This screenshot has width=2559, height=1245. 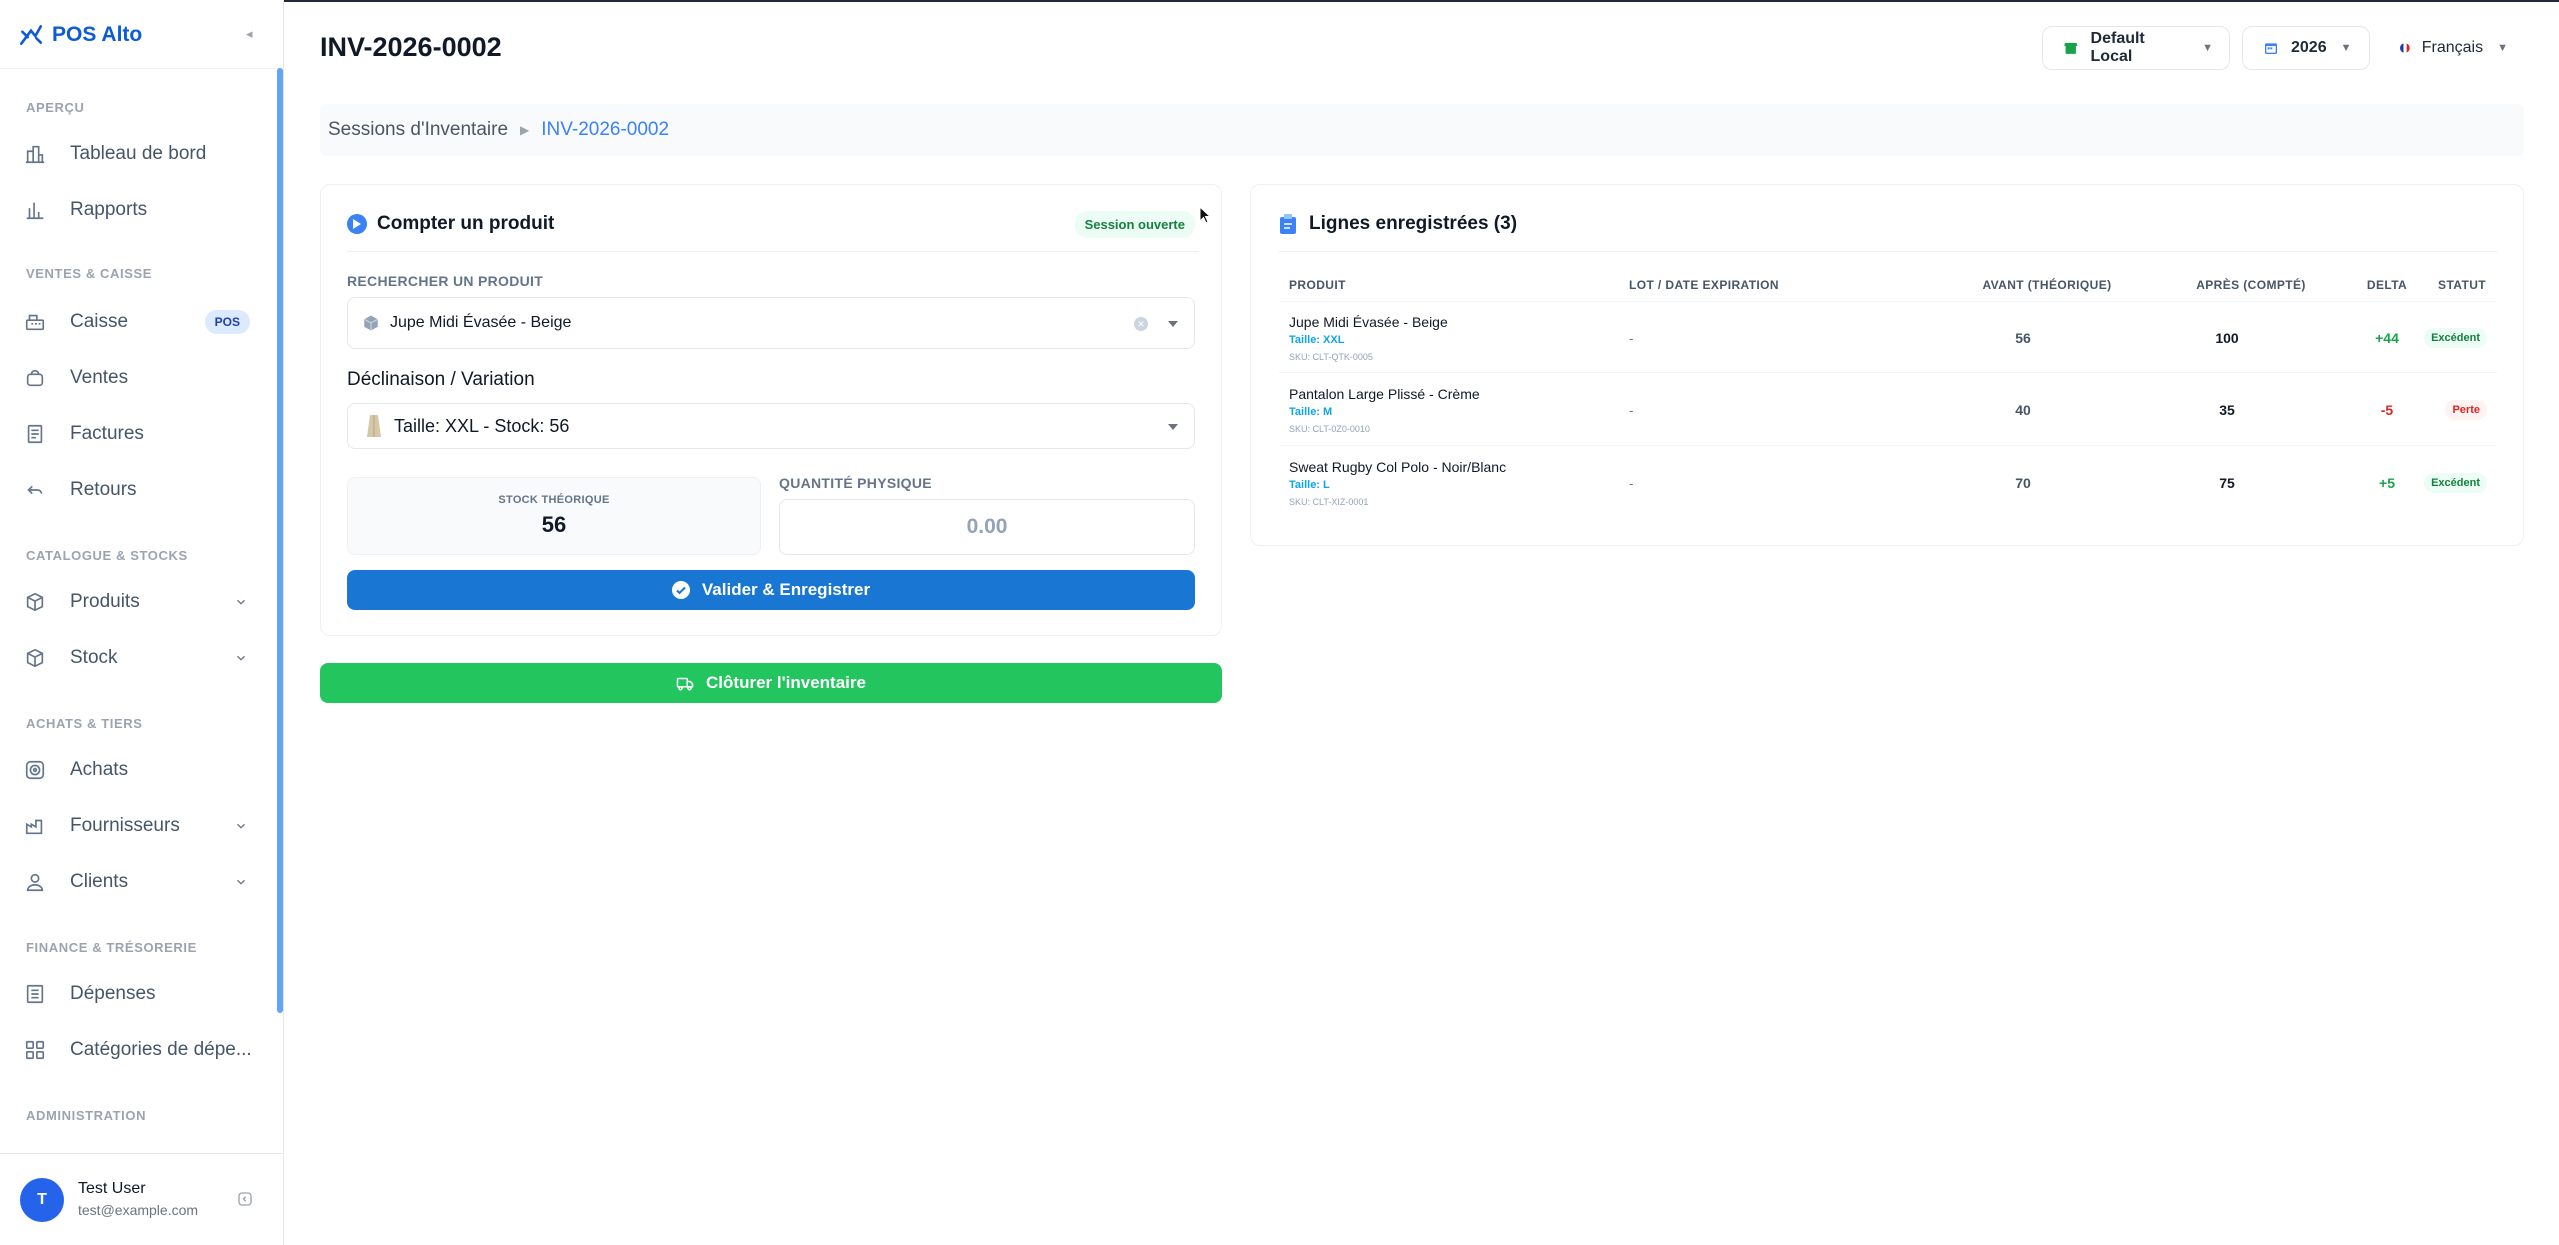 I want to click on logo-icon, so click(x=31, y=35).